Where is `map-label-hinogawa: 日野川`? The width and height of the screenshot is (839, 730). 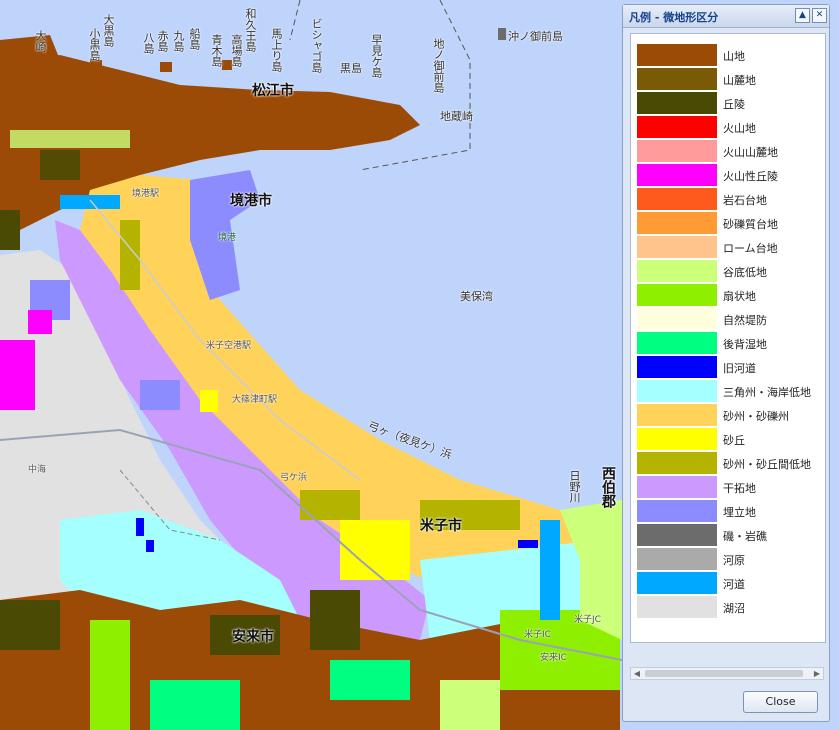
map-label-hinogawa: 日野川 is located at coordinates (574, 486).